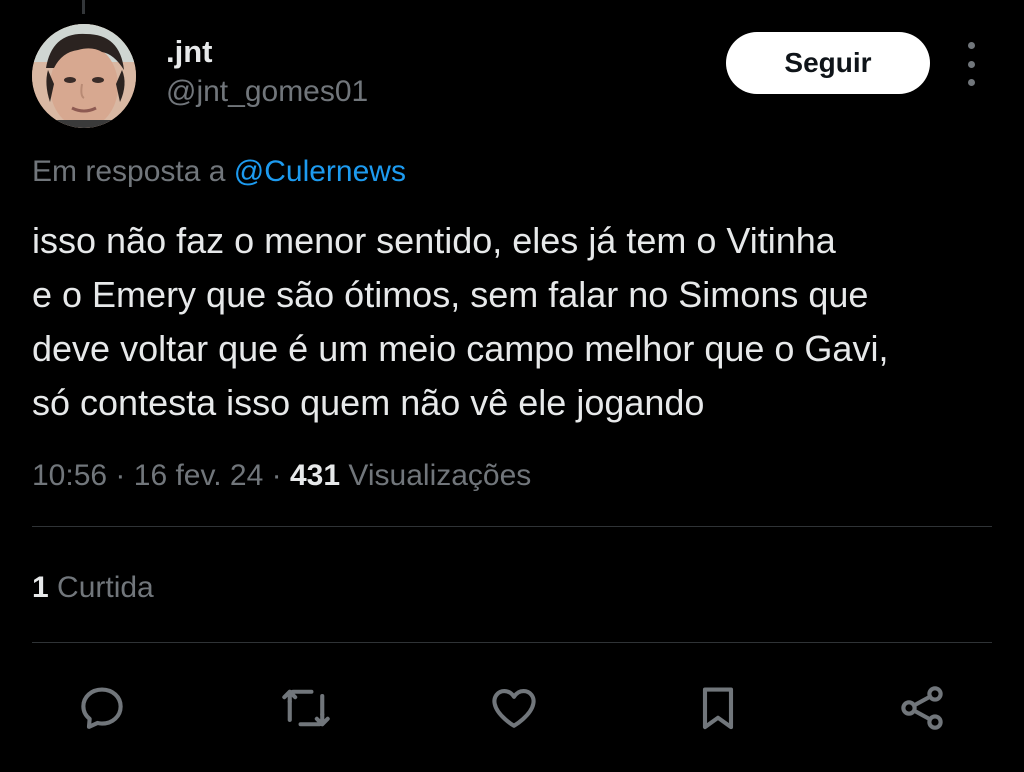  I want to click on user-names: .jnt @jnt_gomes01, so click(267, 73).